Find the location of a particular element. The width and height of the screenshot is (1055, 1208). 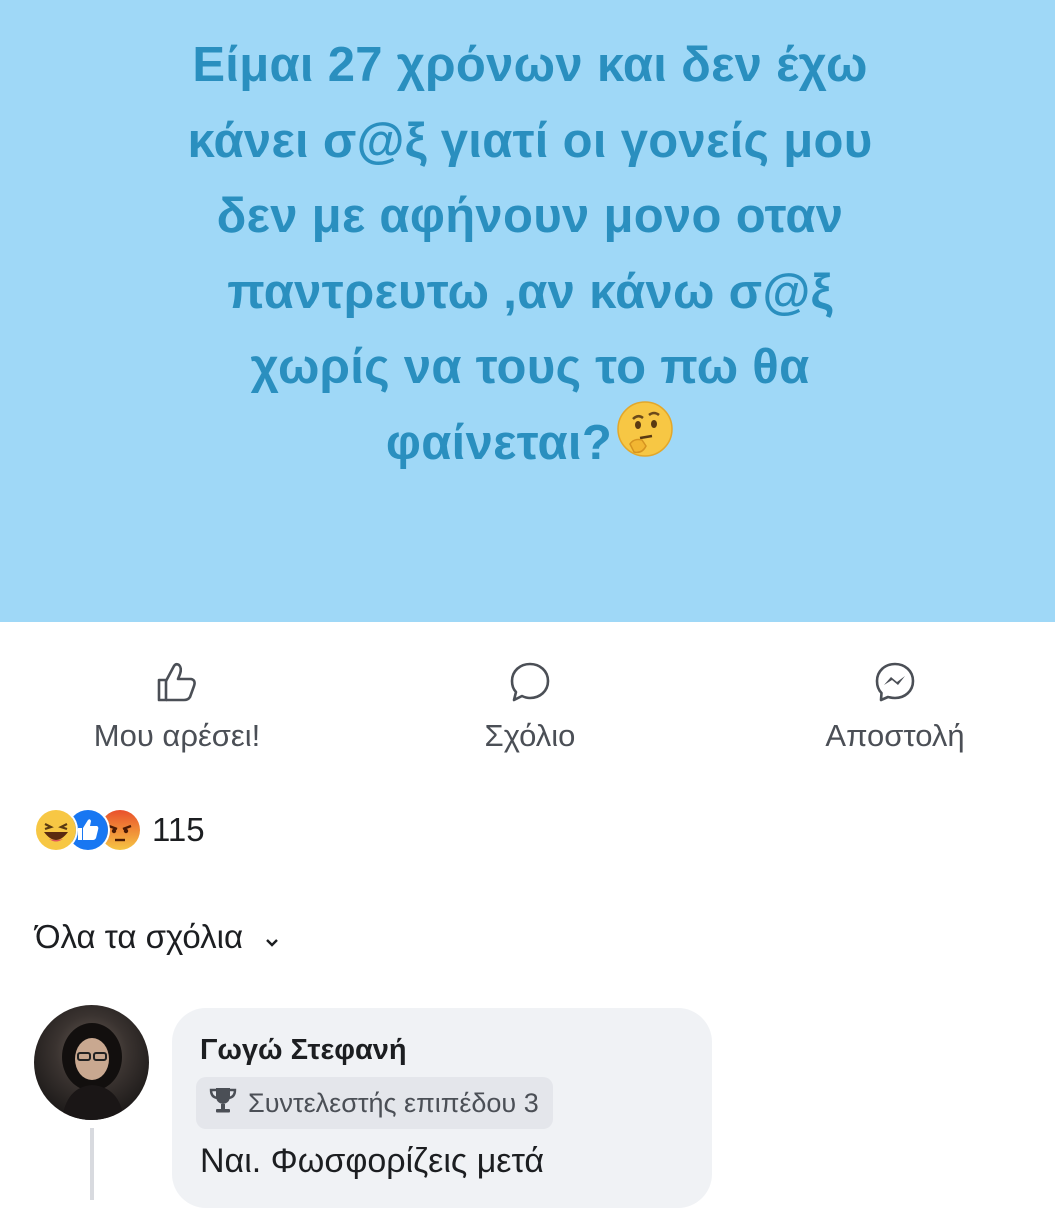

trophy-icon is located at coordinates (223, 1103).